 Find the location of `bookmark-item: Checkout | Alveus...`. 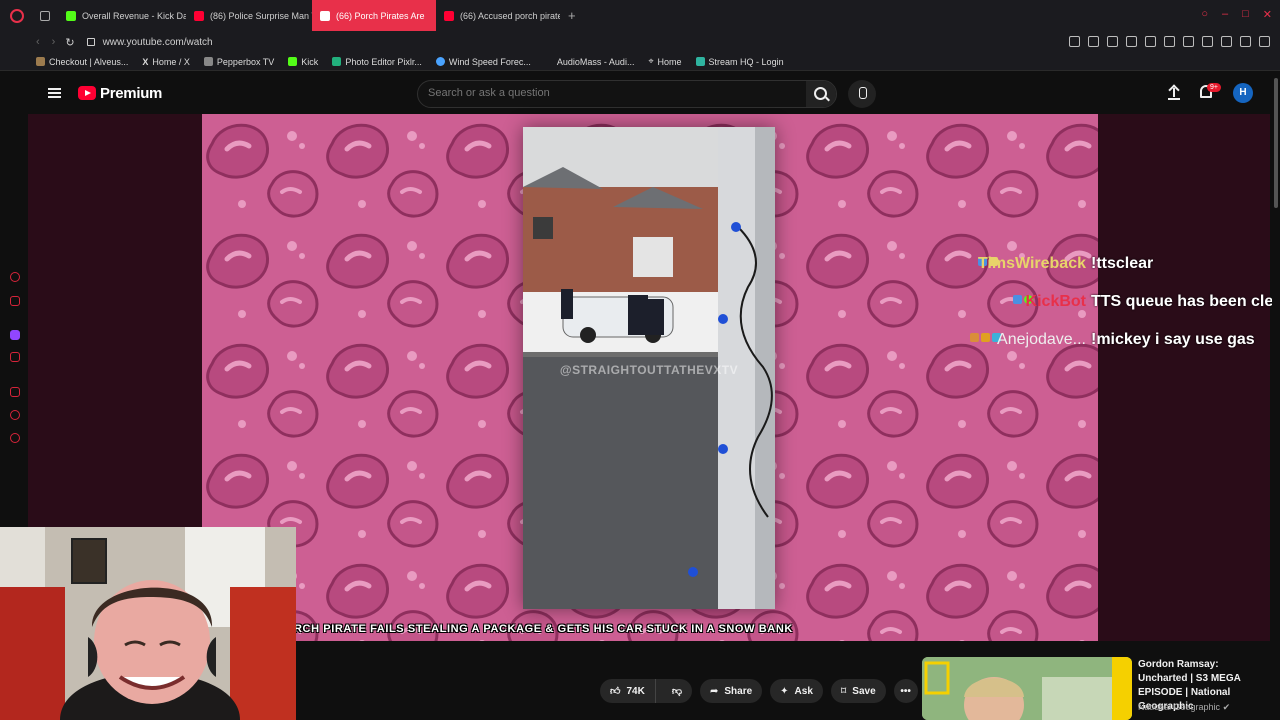

bookmark-item: Checkout | Alveus... is located at coordinates (82, 62).